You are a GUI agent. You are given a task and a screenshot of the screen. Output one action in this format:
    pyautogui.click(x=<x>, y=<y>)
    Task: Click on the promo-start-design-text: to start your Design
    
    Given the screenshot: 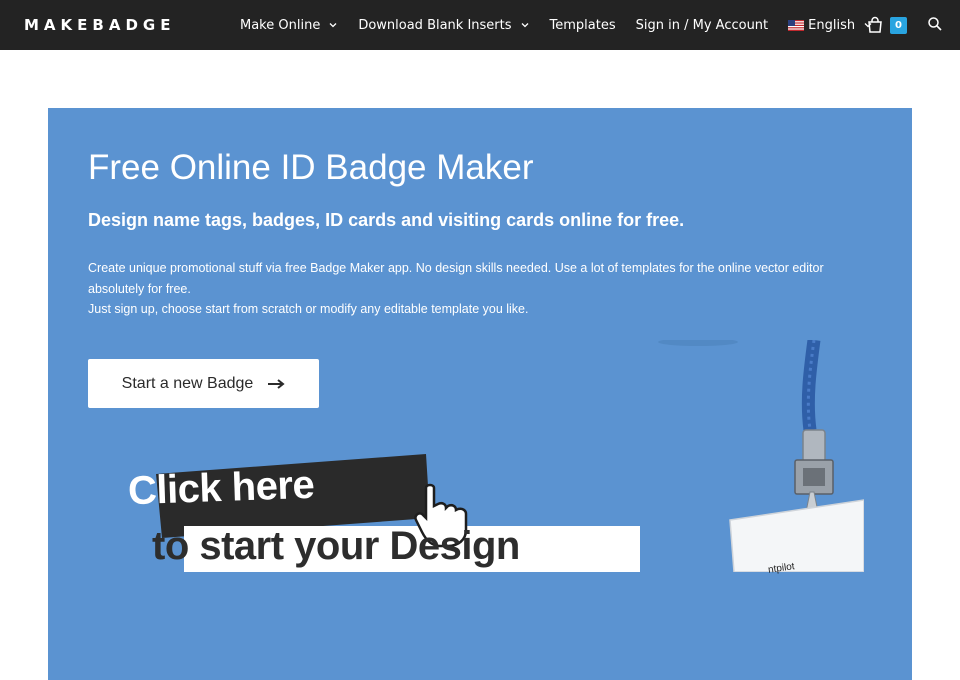 What is the action you would take?
    pyautogui.click(x=336, y=546)
    